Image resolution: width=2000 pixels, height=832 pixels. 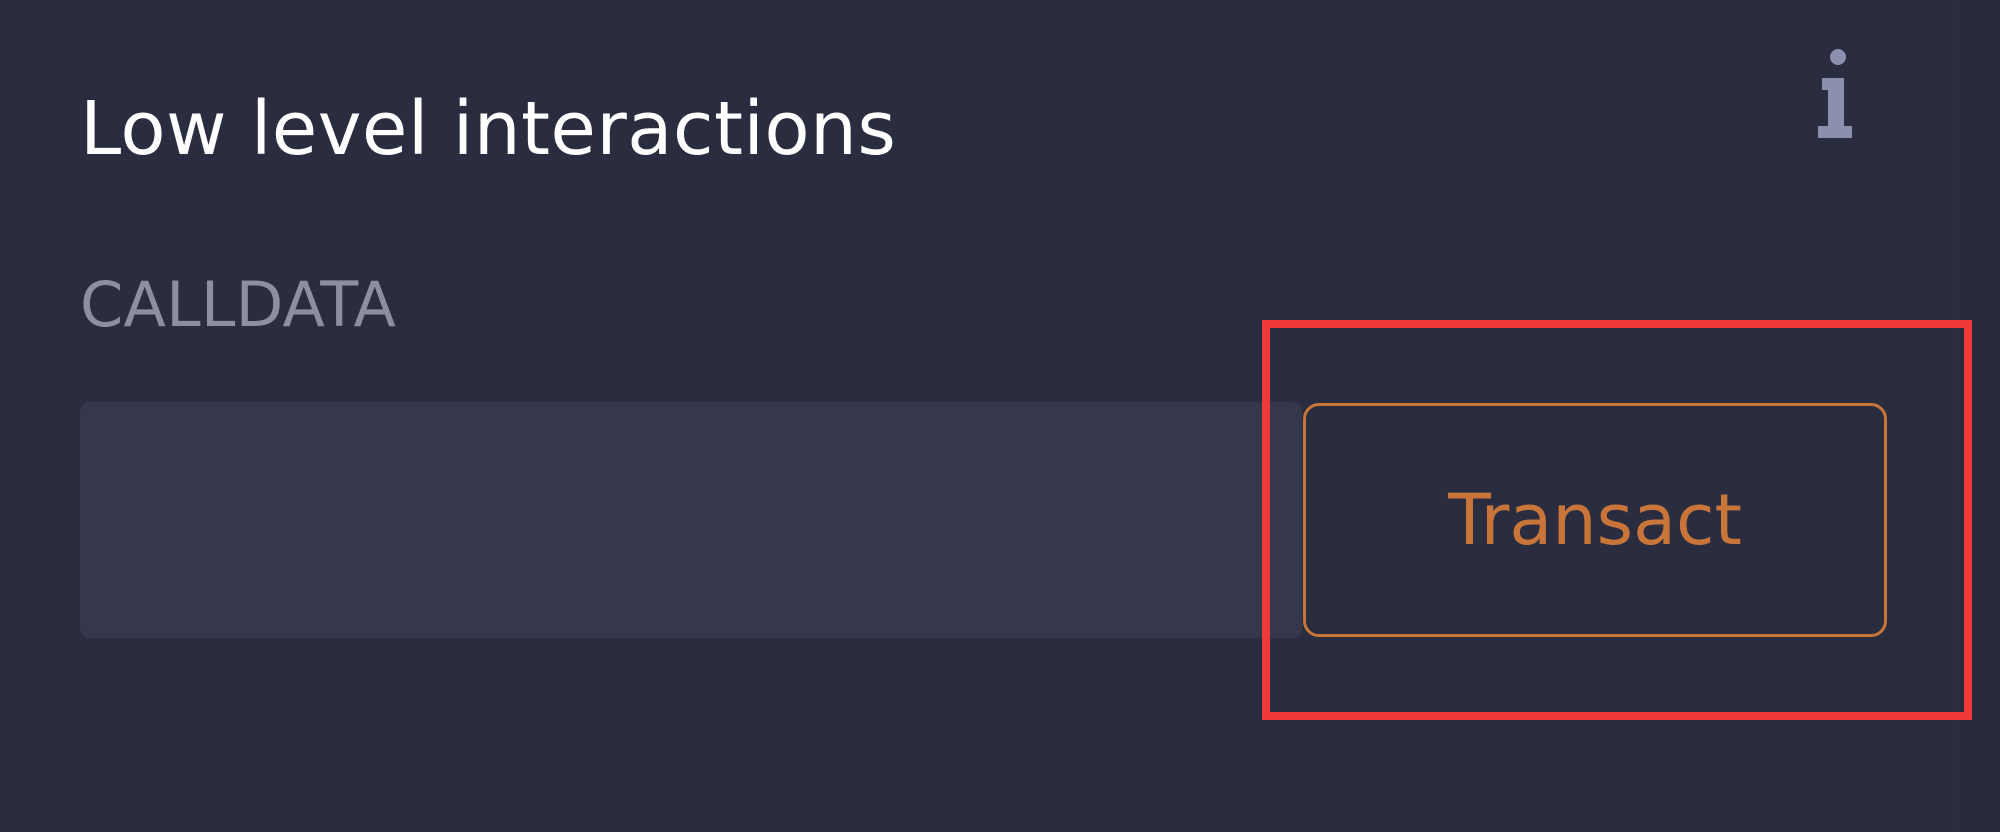 What do you see at coordinates (1836, 96) in the screenshot?
I see `info-icon` at bounding box center [1836, 96].